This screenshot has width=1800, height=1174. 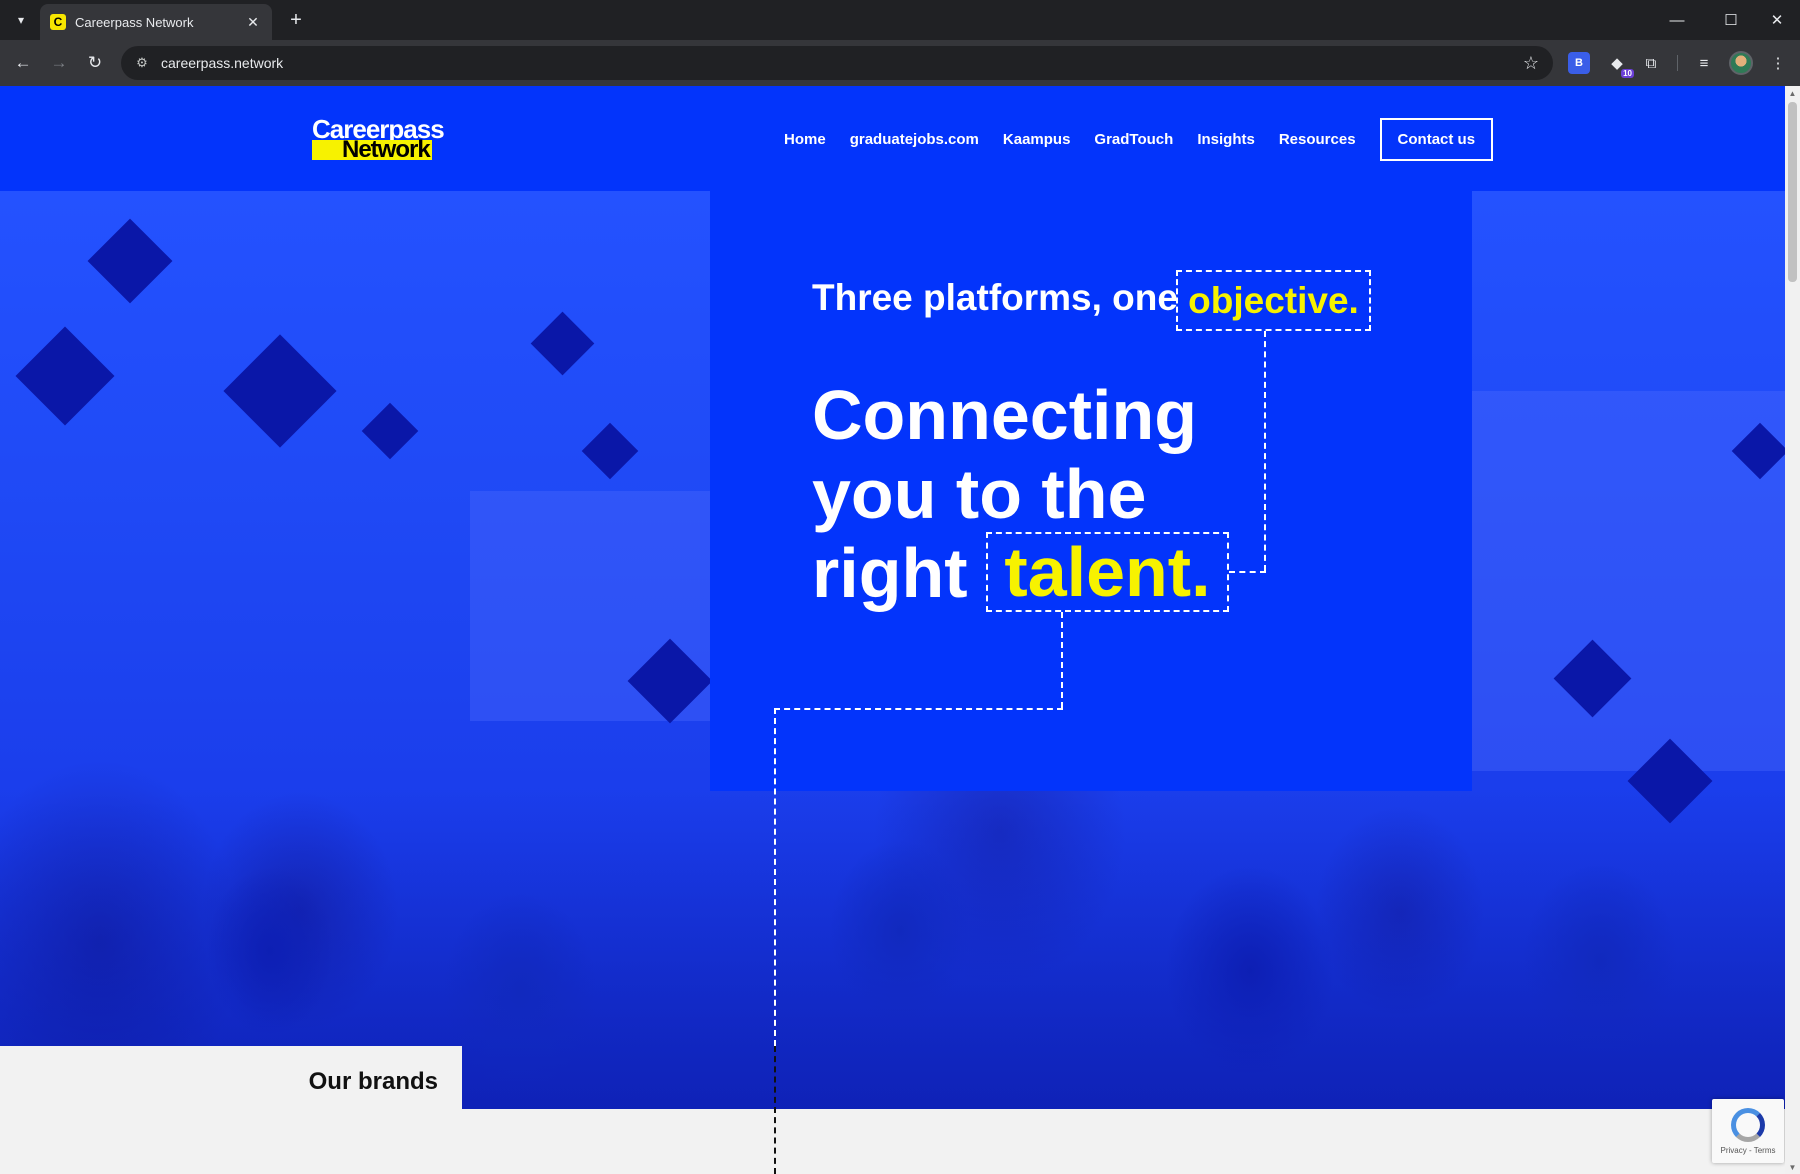 What do you see at coordinates (1107, 572) in the screenshot?
I see `hero-headline-accent: talent.` at bounding box center [1107, 572].